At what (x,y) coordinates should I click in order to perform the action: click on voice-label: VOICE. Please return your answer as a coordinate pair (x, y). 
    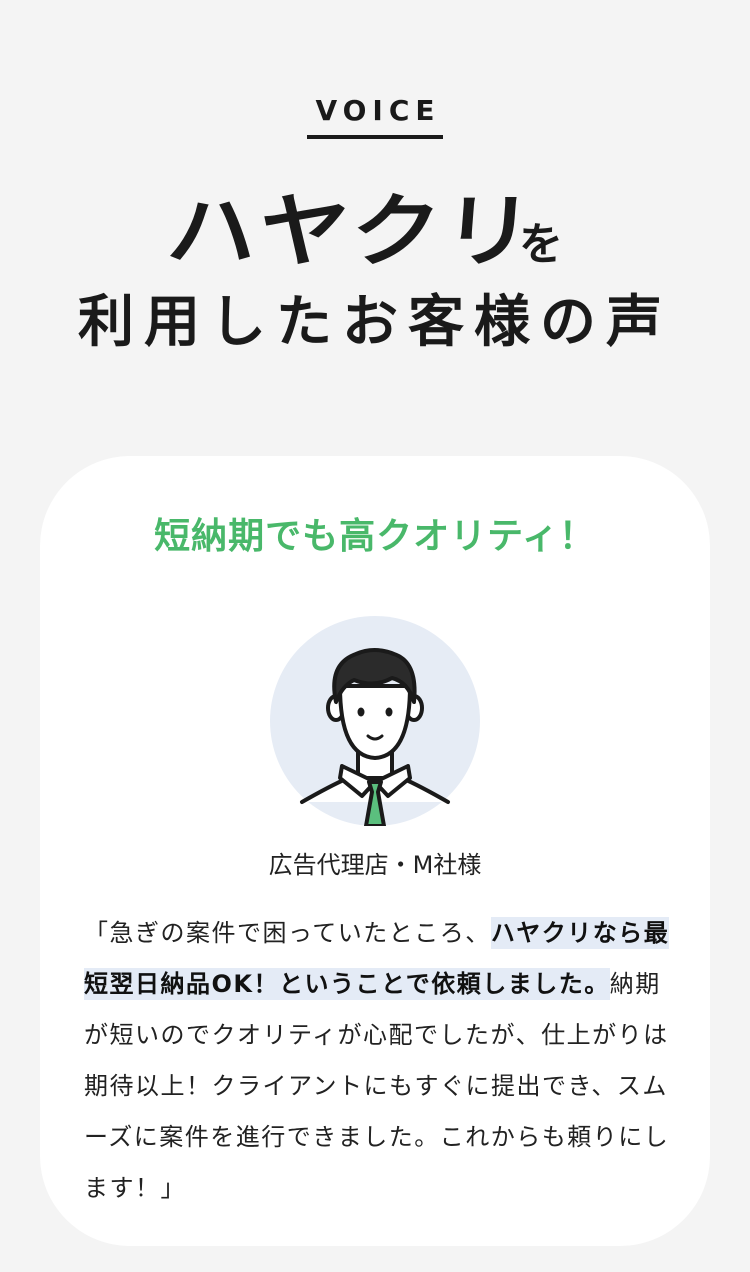
    Looking at the image, I should click on (375, 116).